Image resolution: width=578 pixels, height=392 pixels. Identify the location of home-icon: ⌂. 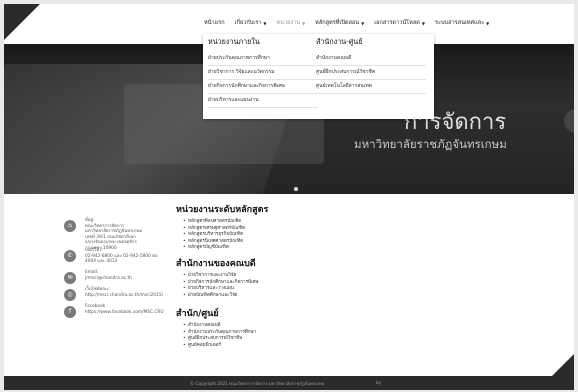
(70, 226).